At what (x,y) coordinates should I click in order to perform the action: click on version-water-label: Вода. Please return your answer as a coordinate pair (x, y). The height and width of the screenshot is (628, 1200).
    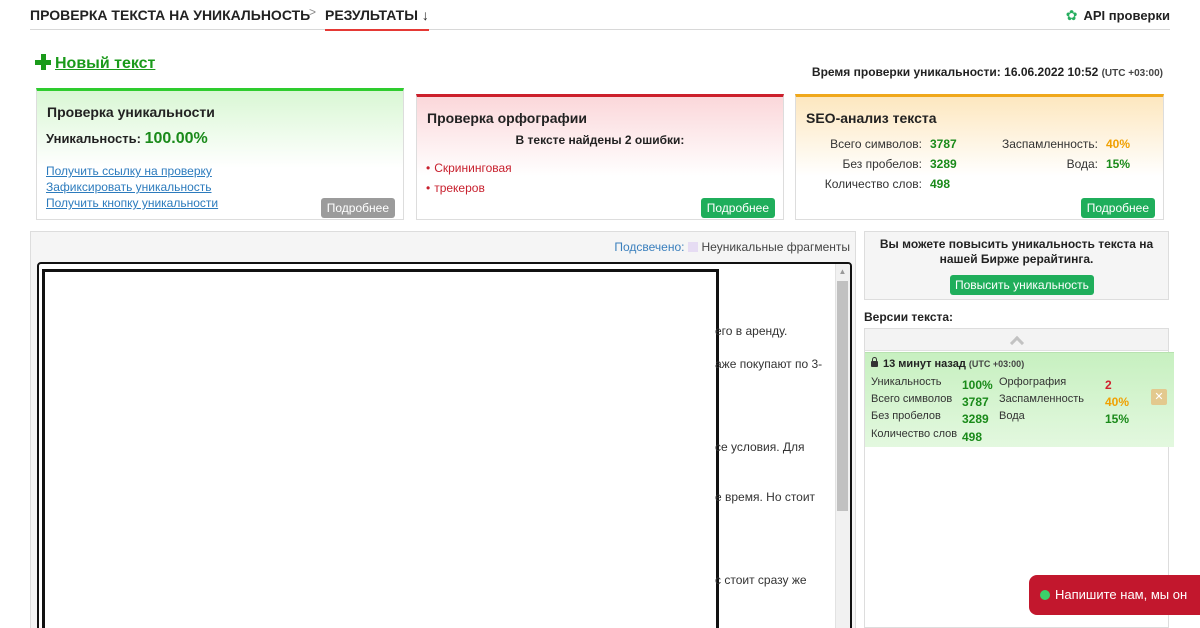
    Looking at the image, I should click on (1012, 416).